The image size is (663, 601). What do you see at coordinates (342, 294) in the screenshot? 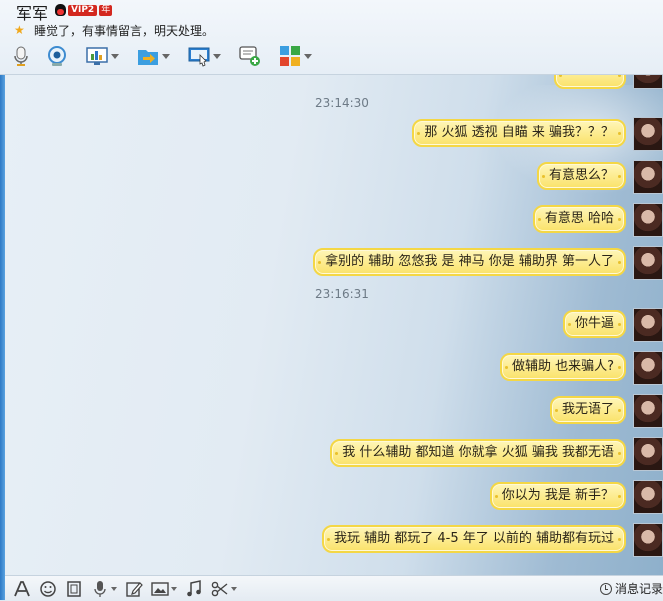
I see `message-timestamp: 23:16:31` at bounding box center [342, 294].